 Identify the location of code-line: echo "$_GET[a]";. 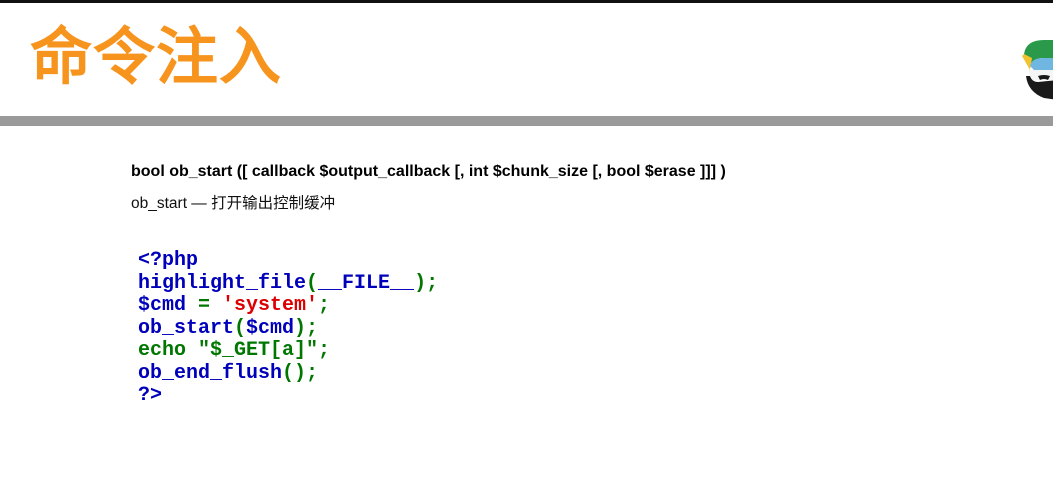
(288, 351).